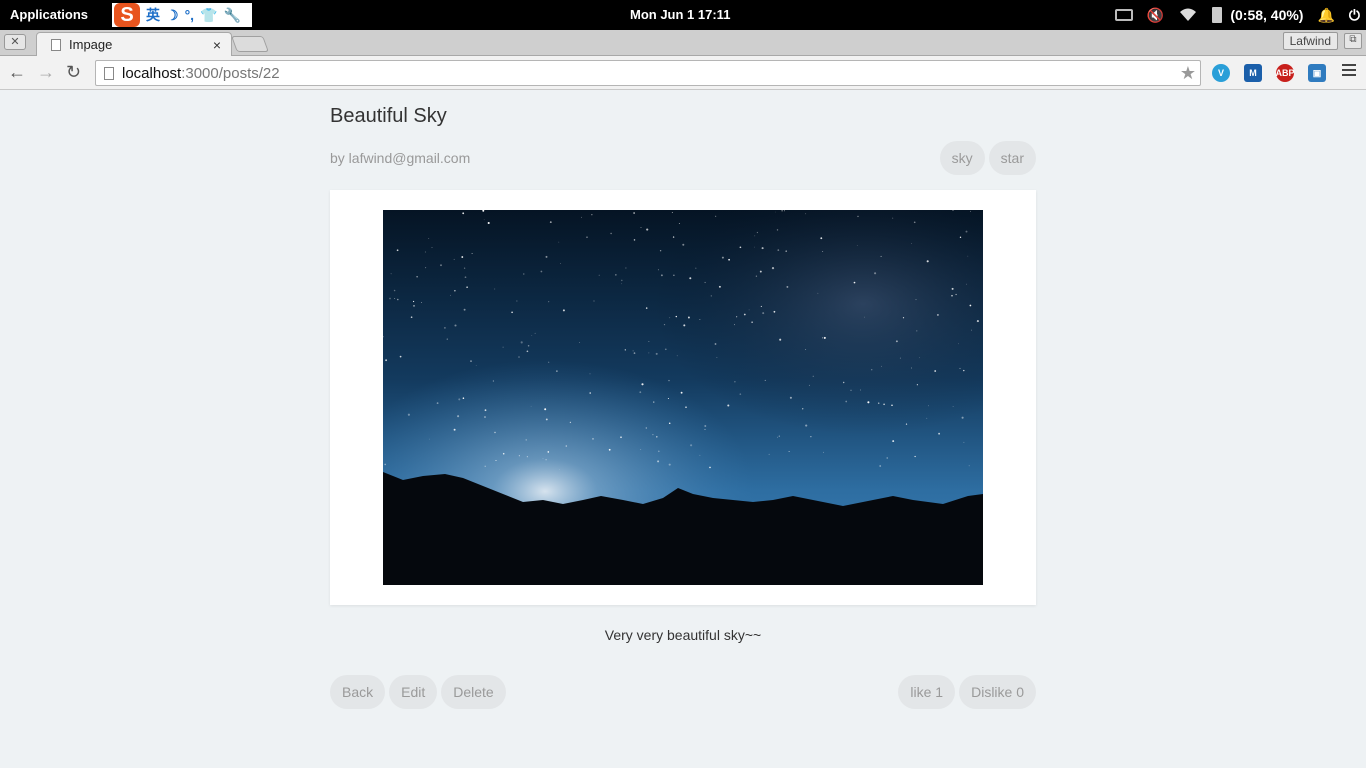 This screenshot has height=768, width=1366. What do you see at coordinates (153, 15) in the screenshot?
I see `ime-language-toggle: 英` at bounding box center [153, 15].